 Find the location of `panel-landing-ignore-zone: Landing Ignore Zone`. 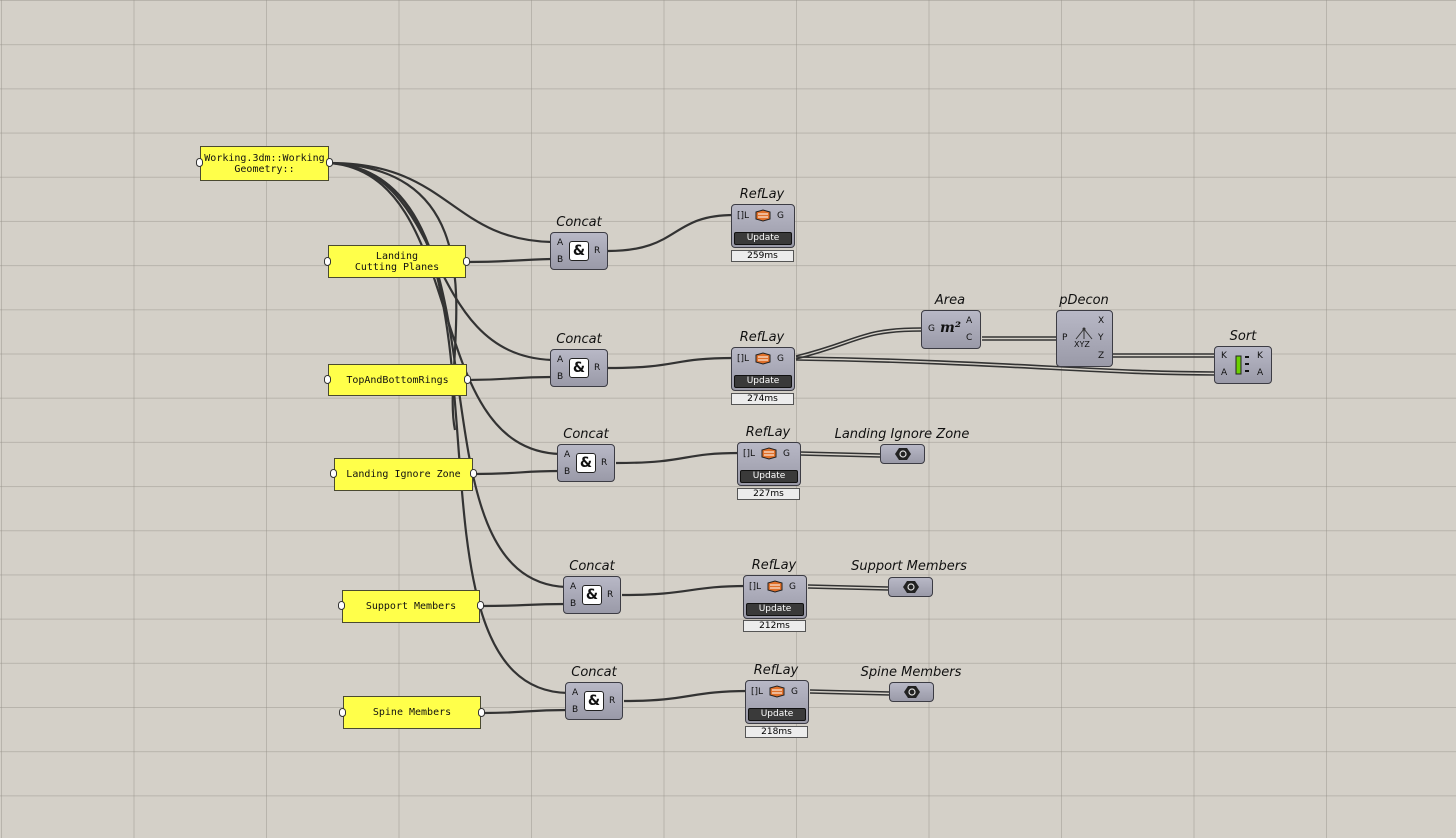

panel-landing-ignore-zone: Landing Ignore Zone is located at coordinates (403, 474).